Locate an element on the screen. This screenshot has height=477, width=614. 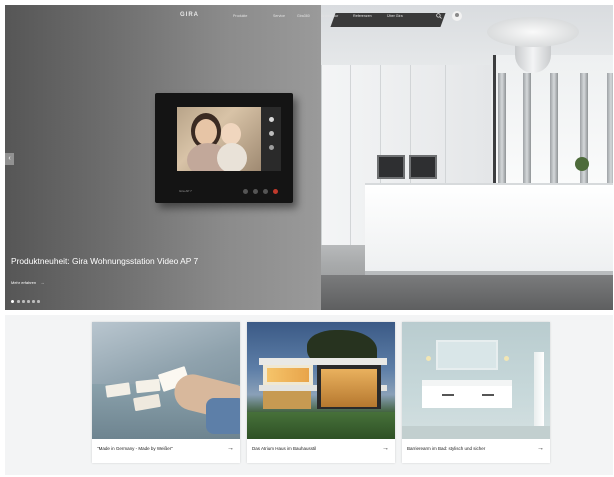
device-call-button is located at coordinates (275, 191).